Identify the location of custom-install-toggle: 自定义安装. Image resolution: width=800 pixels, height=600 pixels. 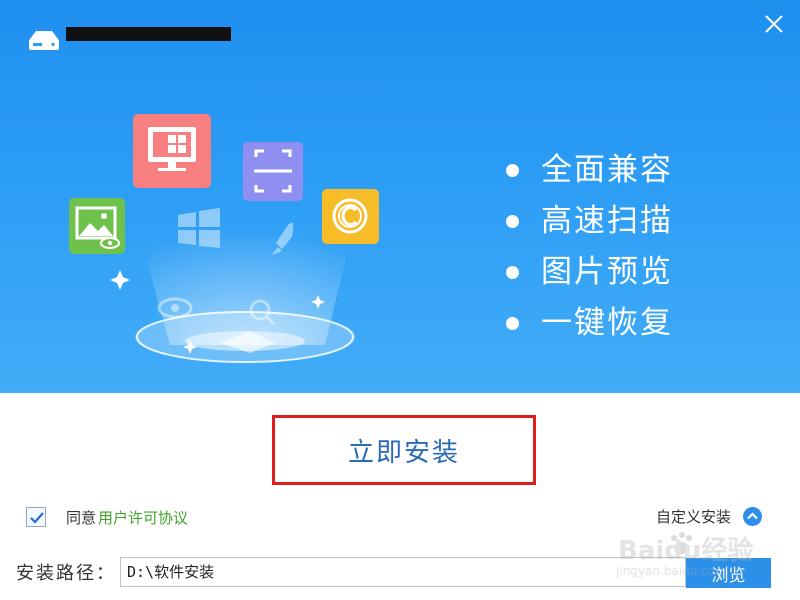
(709, 516).